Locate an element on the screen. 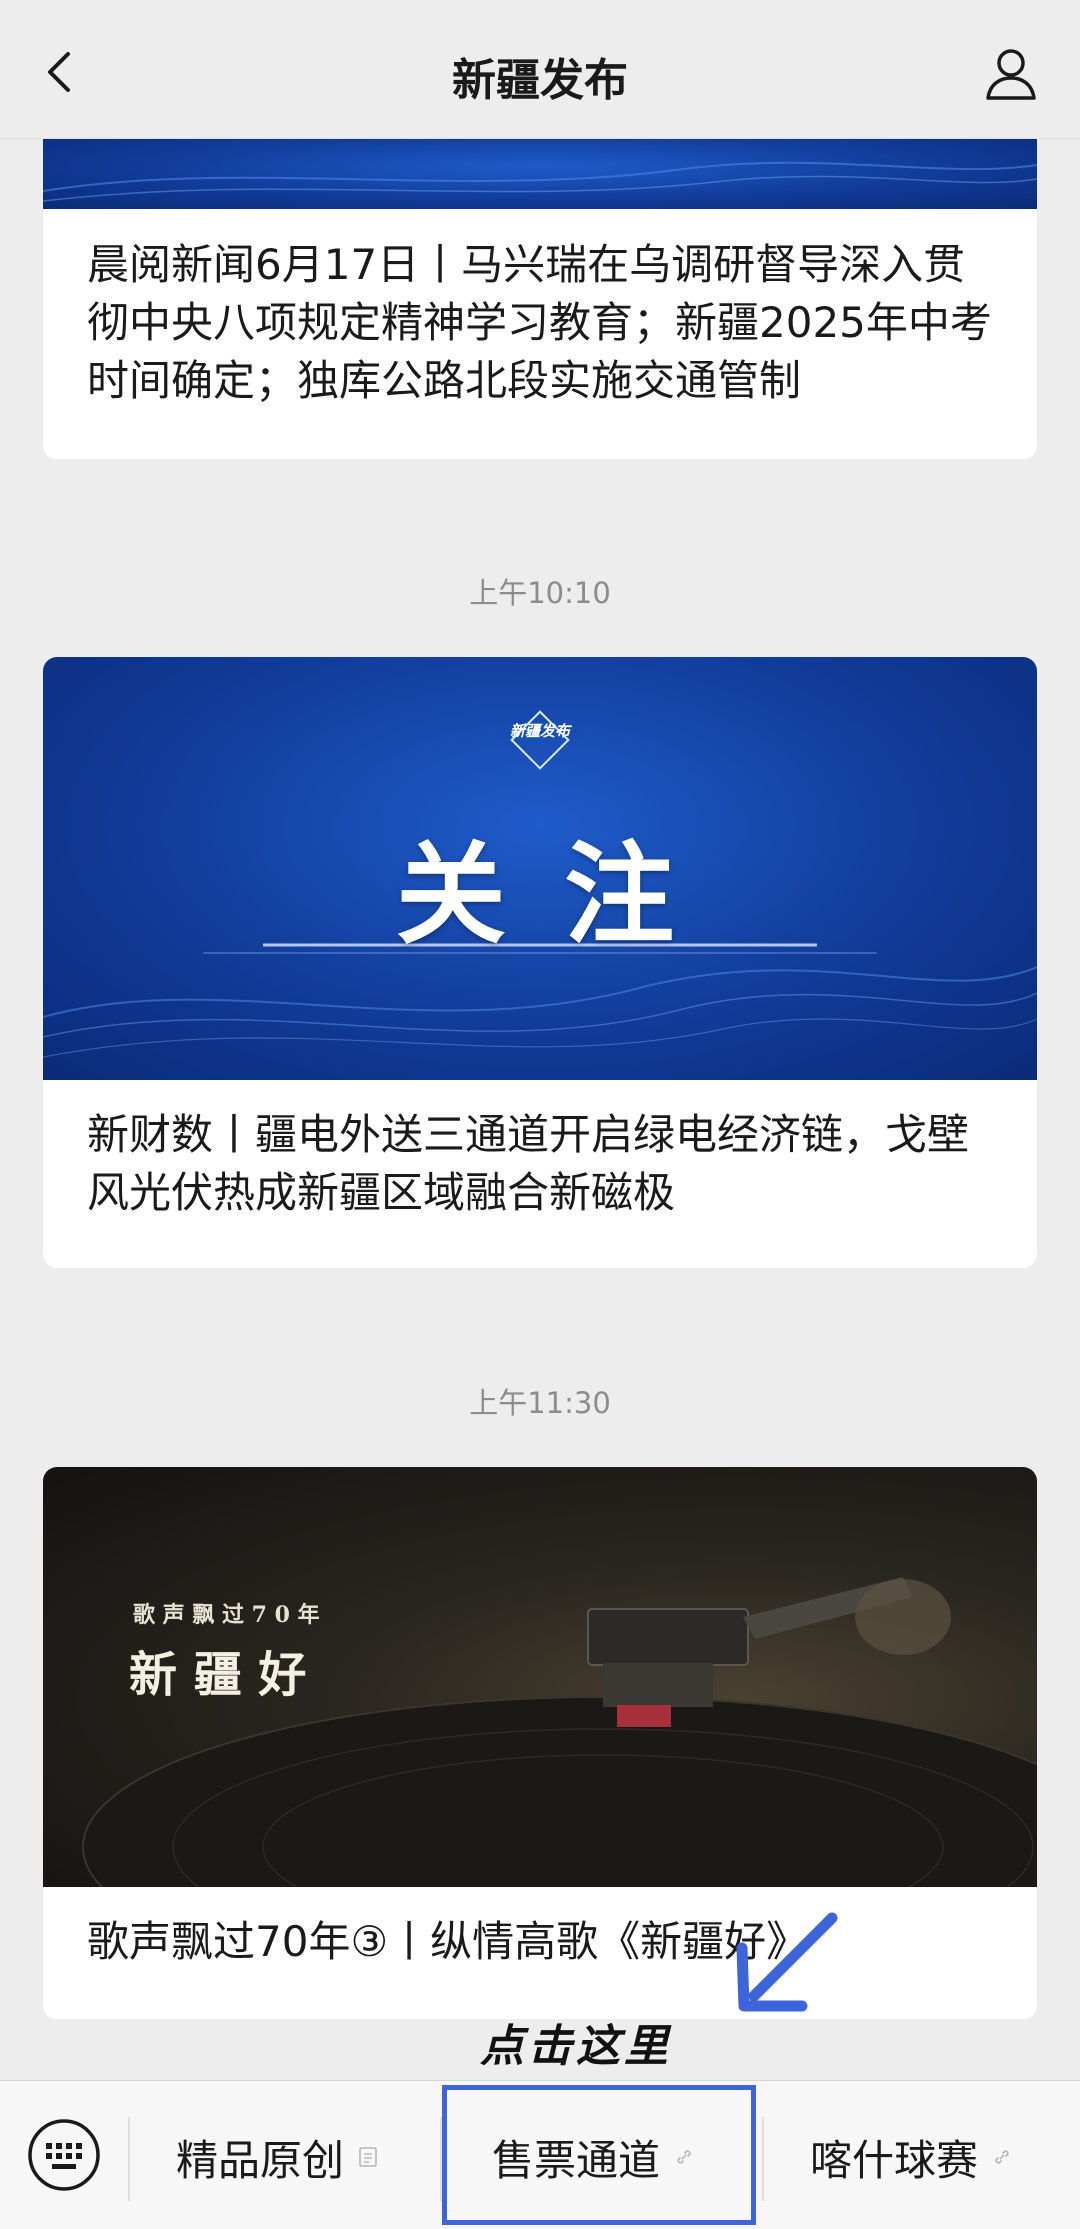 The width and height of the screenshot is (1080, 2229). page-title: 新疆发布 is located at coordinates (540, 80).